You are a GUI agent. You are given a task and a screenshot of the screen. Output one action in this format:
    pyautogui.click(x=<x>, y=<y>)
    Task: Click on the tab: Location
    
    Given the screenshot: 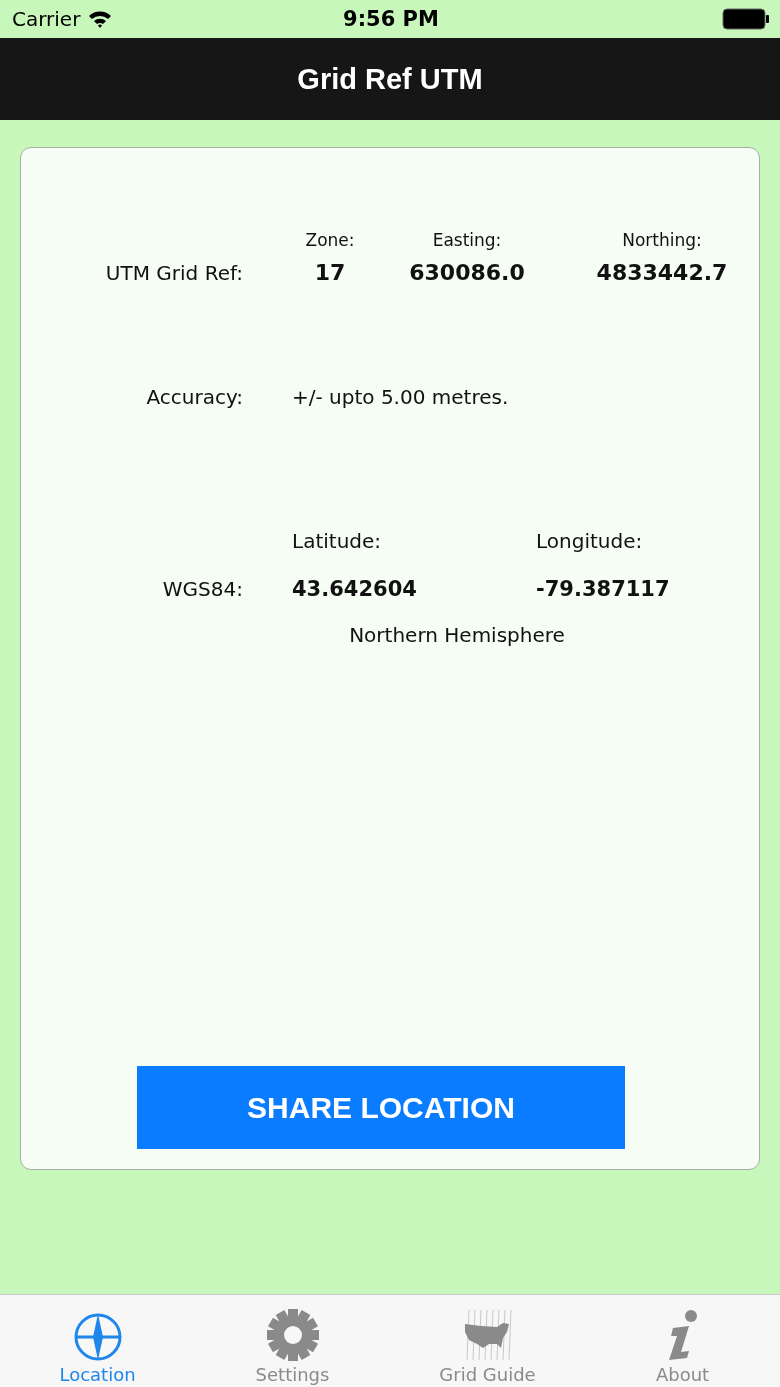 What is the action you would take?
    pyautogui.click(x=97, y=1341)
    